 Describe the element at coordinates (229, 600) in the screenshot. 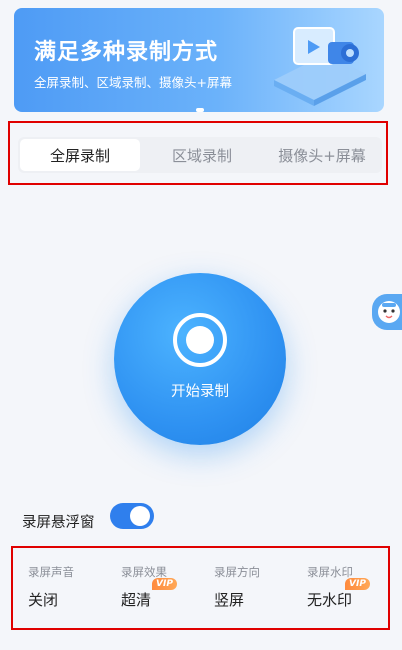

I see `setting-value: 竖屏` at that location.